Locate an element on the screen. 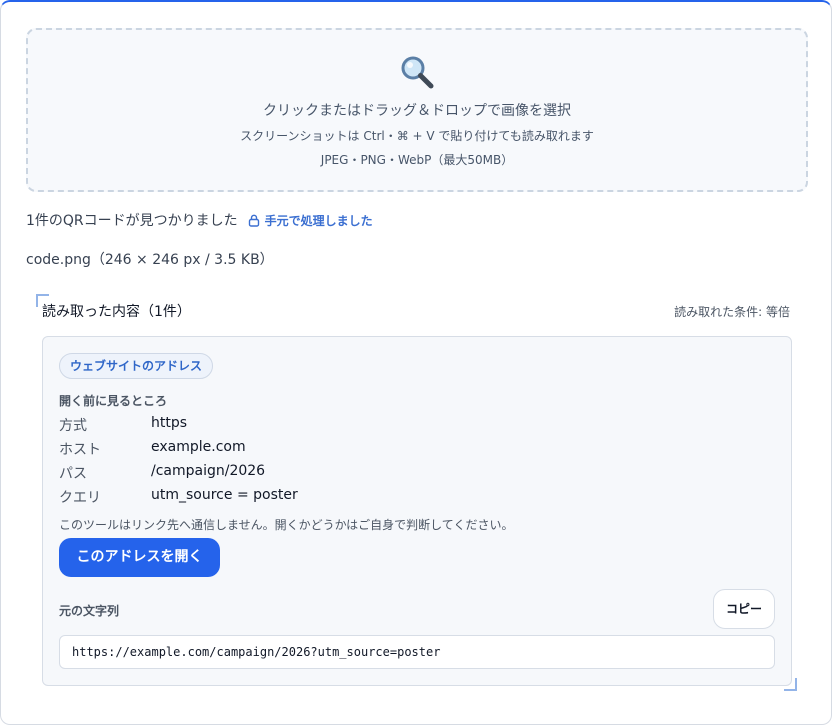 This screenshot has height=725, width=832. field-value: /campaign/2026 is located at coordinates (208, 471).